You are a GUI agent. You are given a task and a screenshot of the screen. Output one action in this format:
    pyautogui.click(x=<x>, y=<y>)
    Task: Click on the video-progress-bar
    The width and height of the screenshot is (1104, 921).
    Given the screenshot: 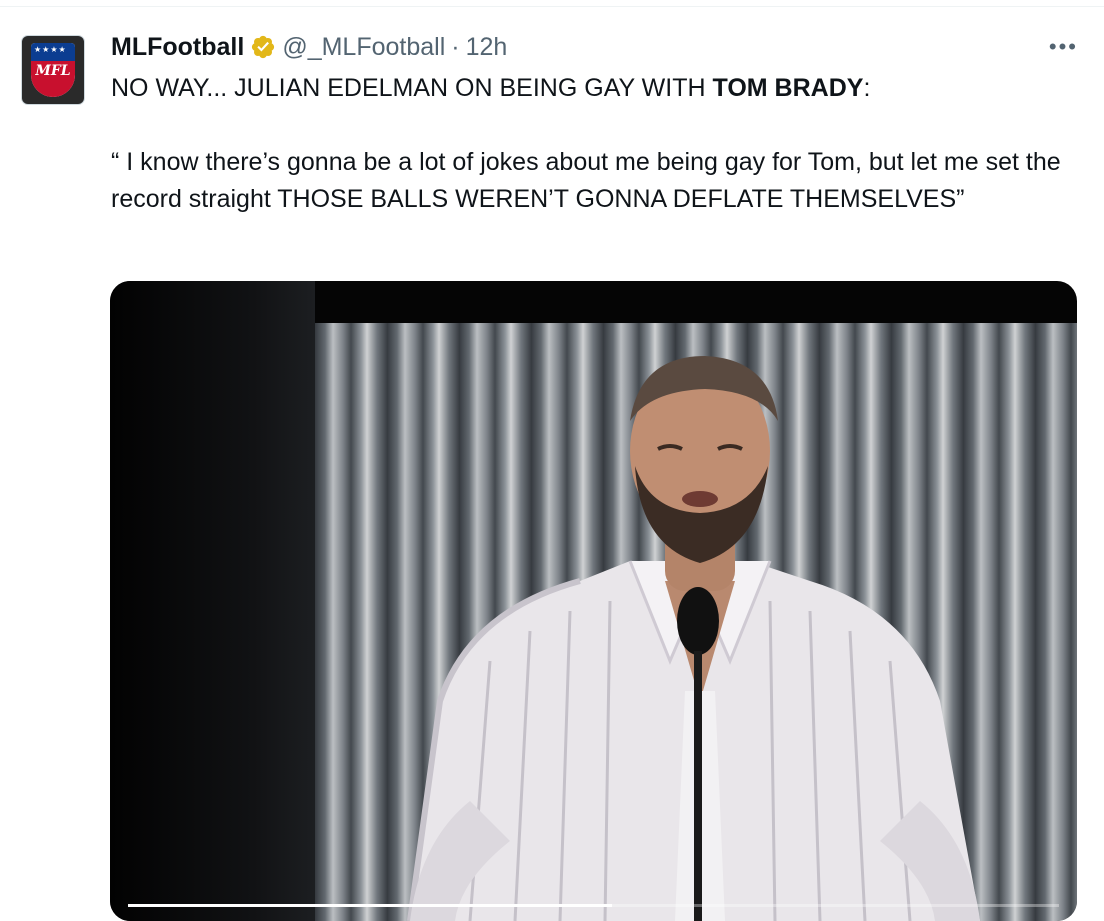 What is the action you would take?
    pyautogui.click(x=593, y=905)
    